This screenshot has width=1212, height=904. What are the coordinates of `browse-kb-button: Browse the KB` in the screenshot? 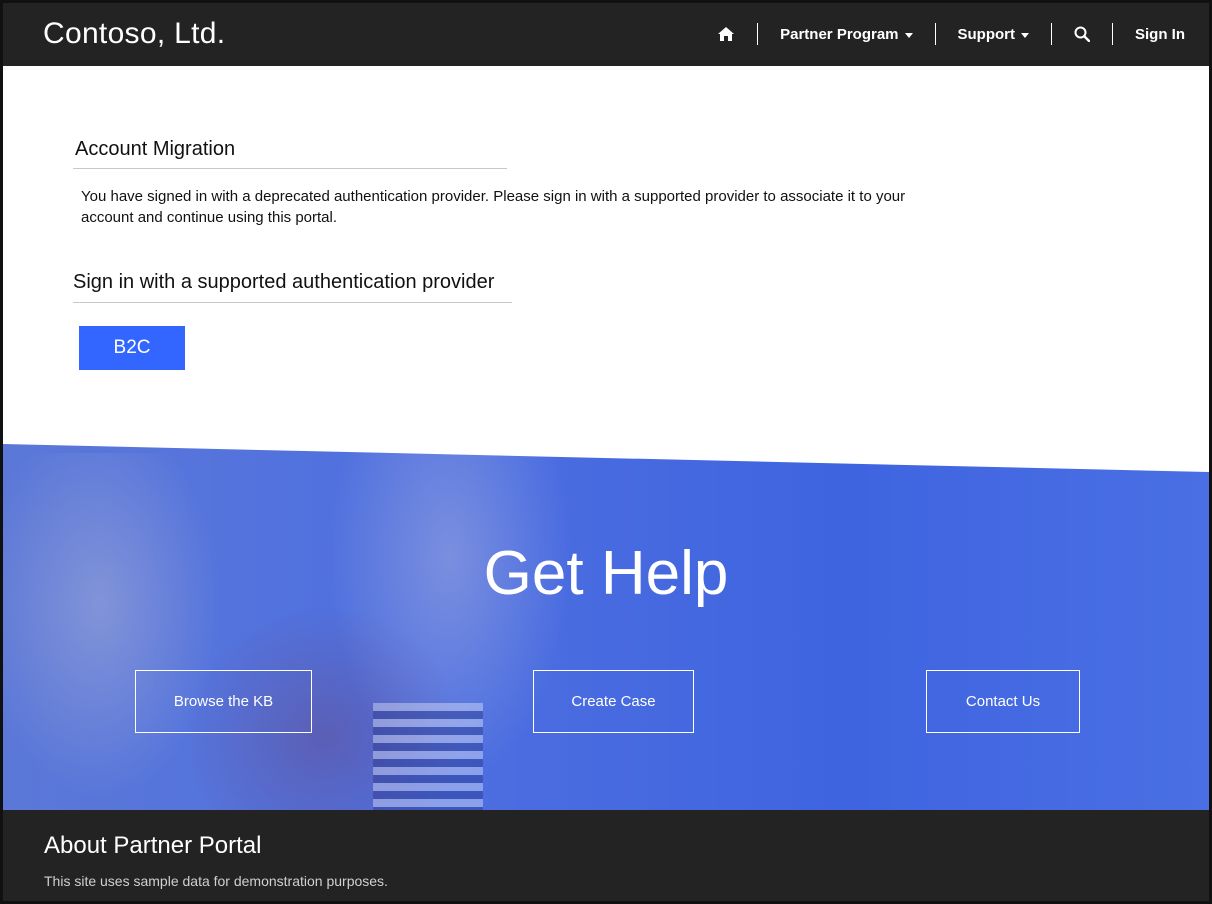 It's located at (223, 701).